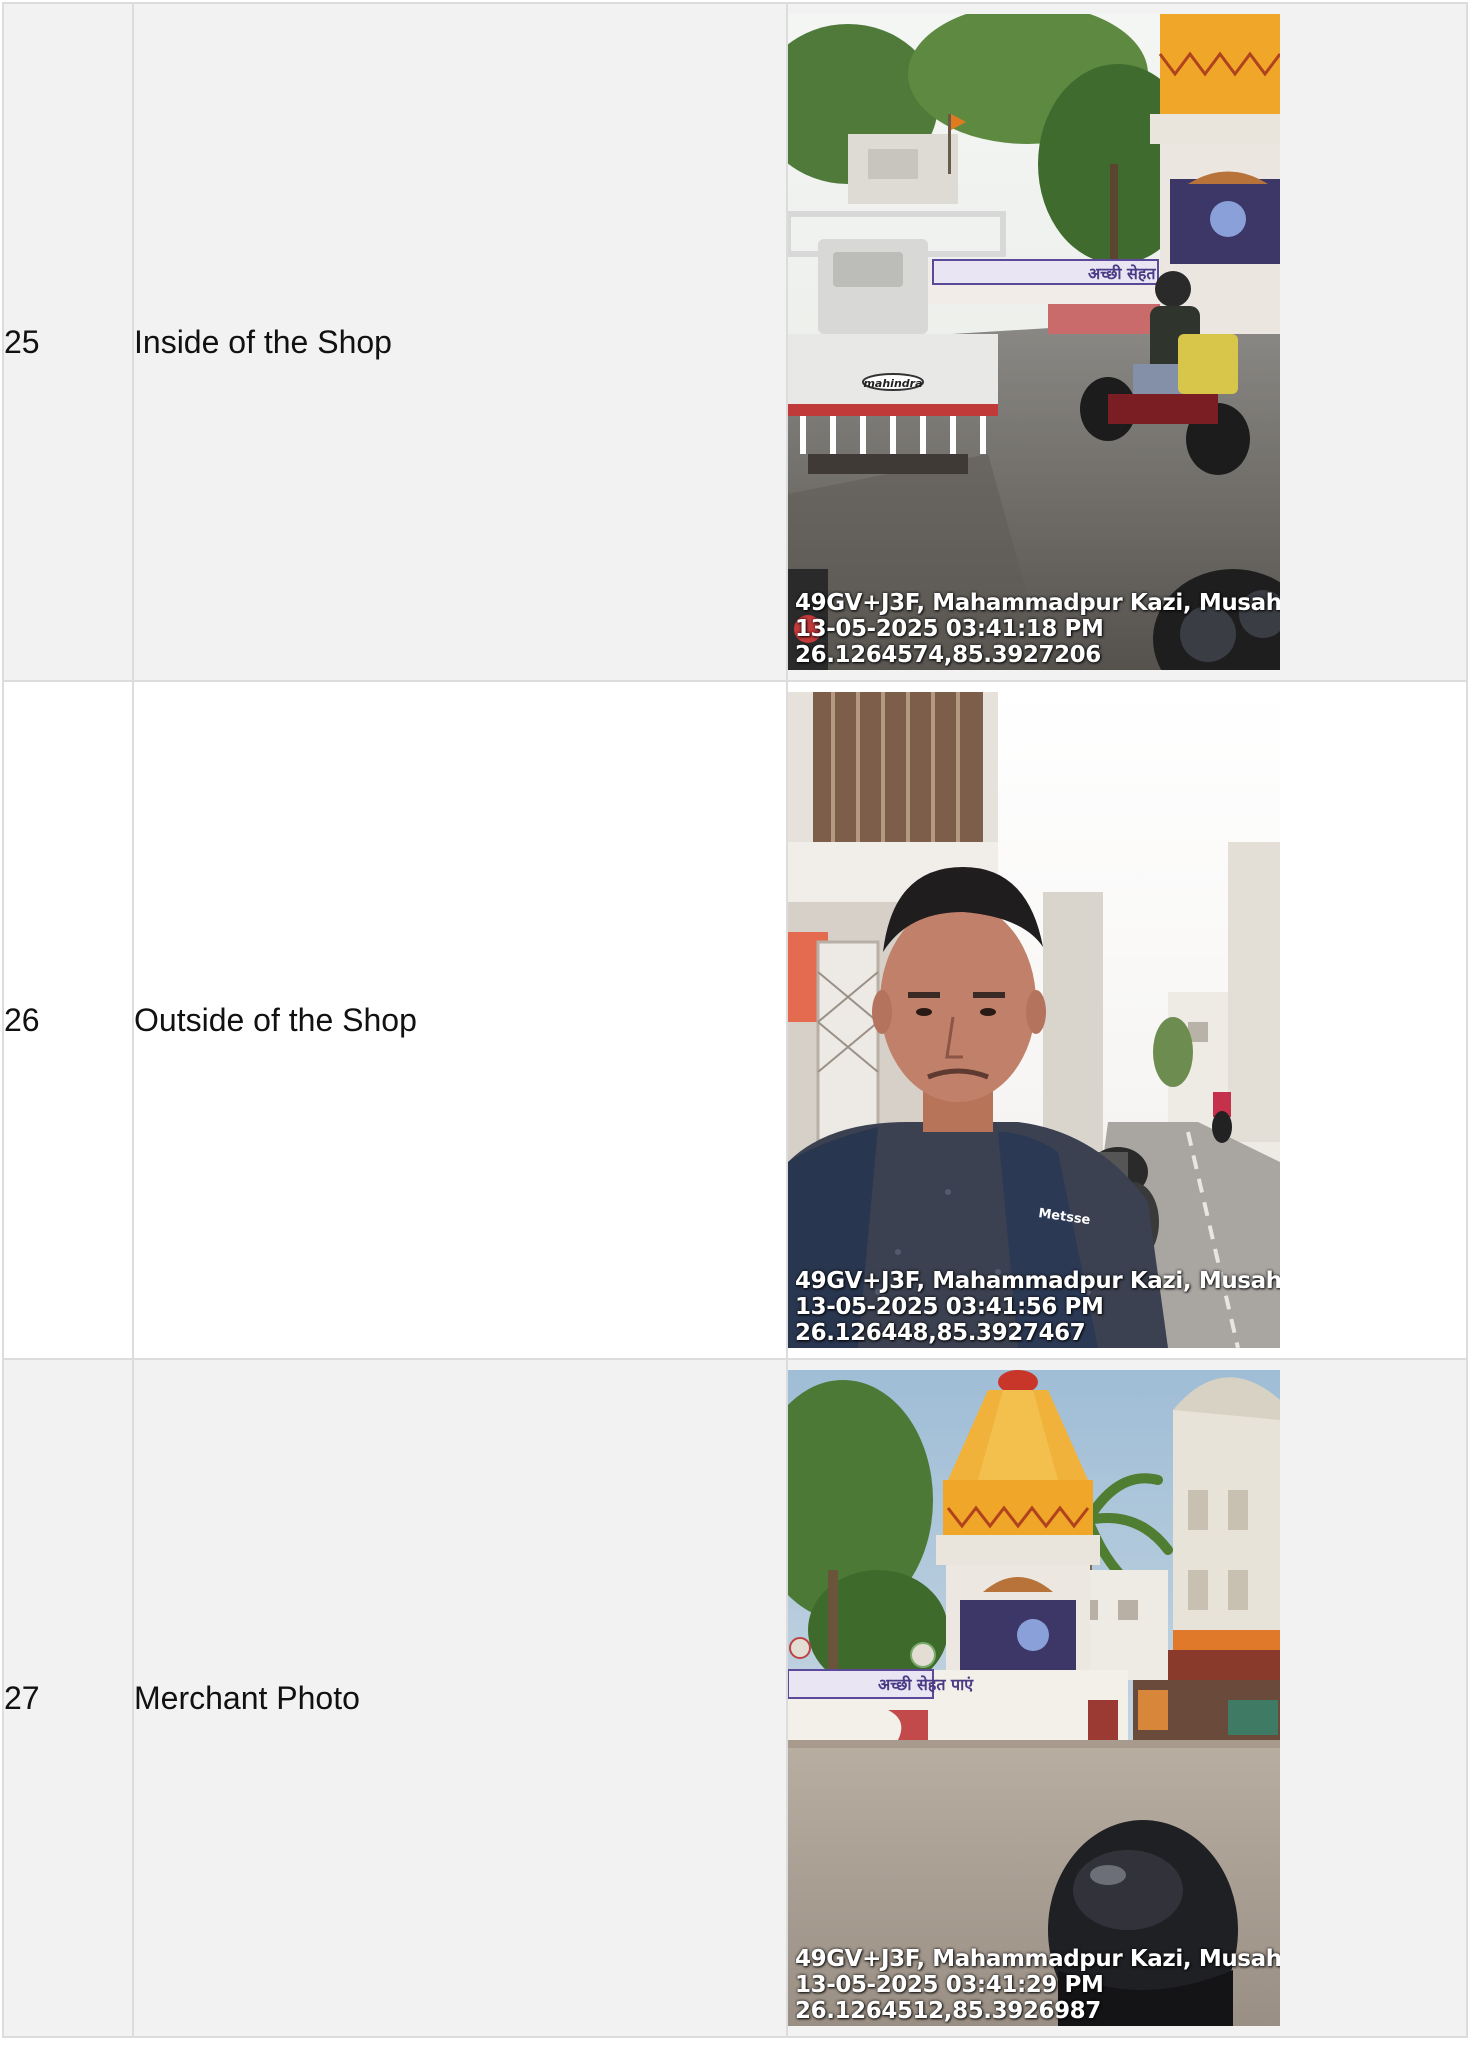 The height and width of the screenshot is (2049, 1469). What do you see at coordinates (460, 342) in the screenshot?
I see `row-label: Inside of the Shop` at bounding box center [460, 342].